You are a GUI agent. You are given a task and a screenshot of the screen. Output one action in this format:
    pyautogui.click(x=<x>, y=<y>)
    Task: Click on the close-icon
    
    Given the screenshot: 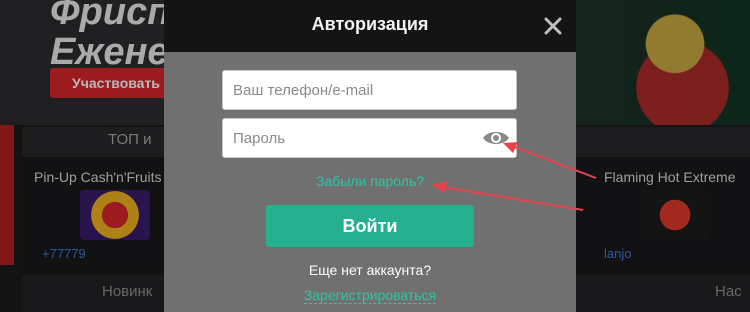 What is the action you would take?
    pyautogui.click(x=553, y=26)
    